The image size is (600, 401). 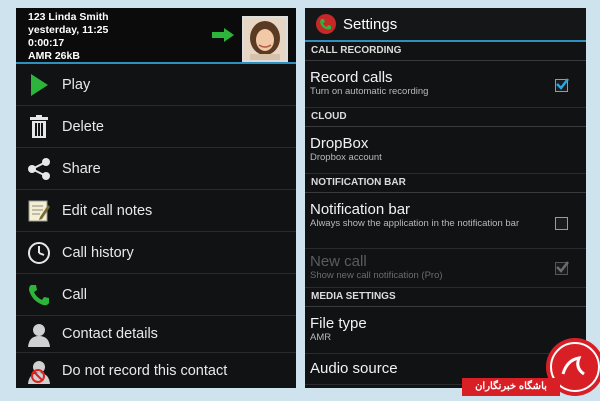 What do you see at coordinates (445, 84) in the screenshot?
I see `pref-record-calls: Record calls Turn on automatic recording` at bounding box center [445, 84].